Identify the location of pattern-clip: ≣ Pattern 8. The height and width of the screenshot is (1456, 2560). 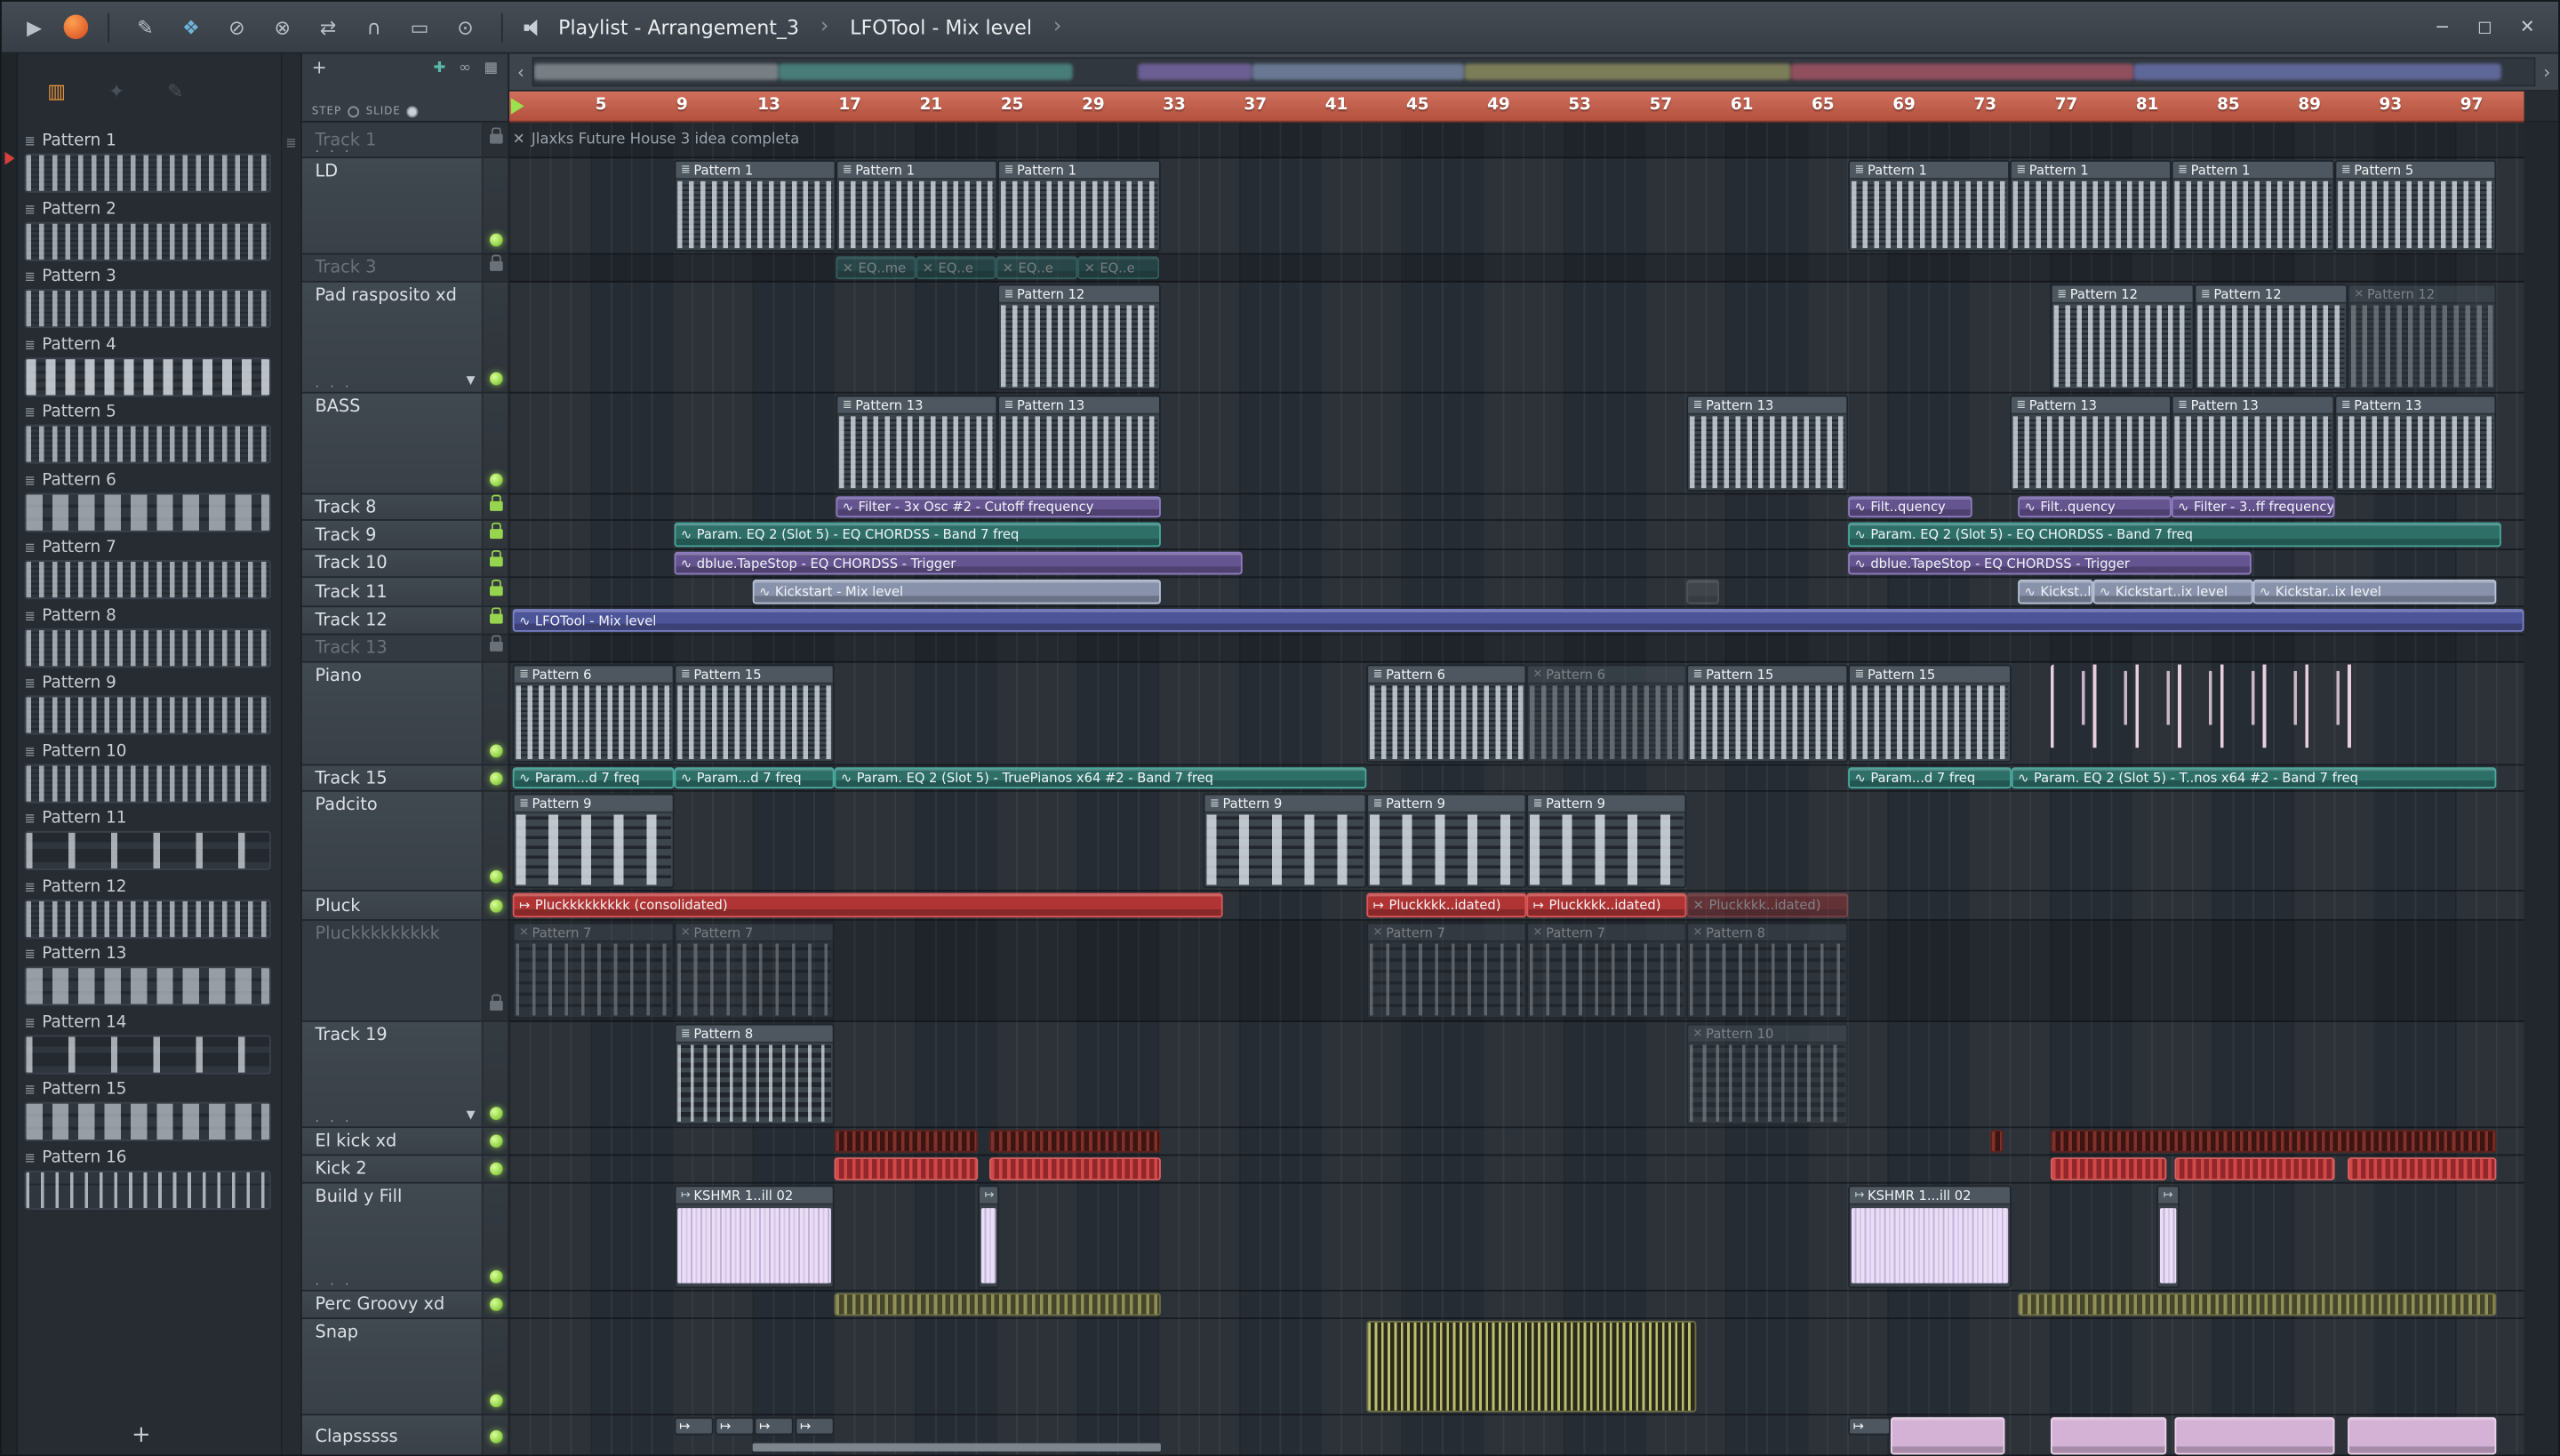
(754, 1074).